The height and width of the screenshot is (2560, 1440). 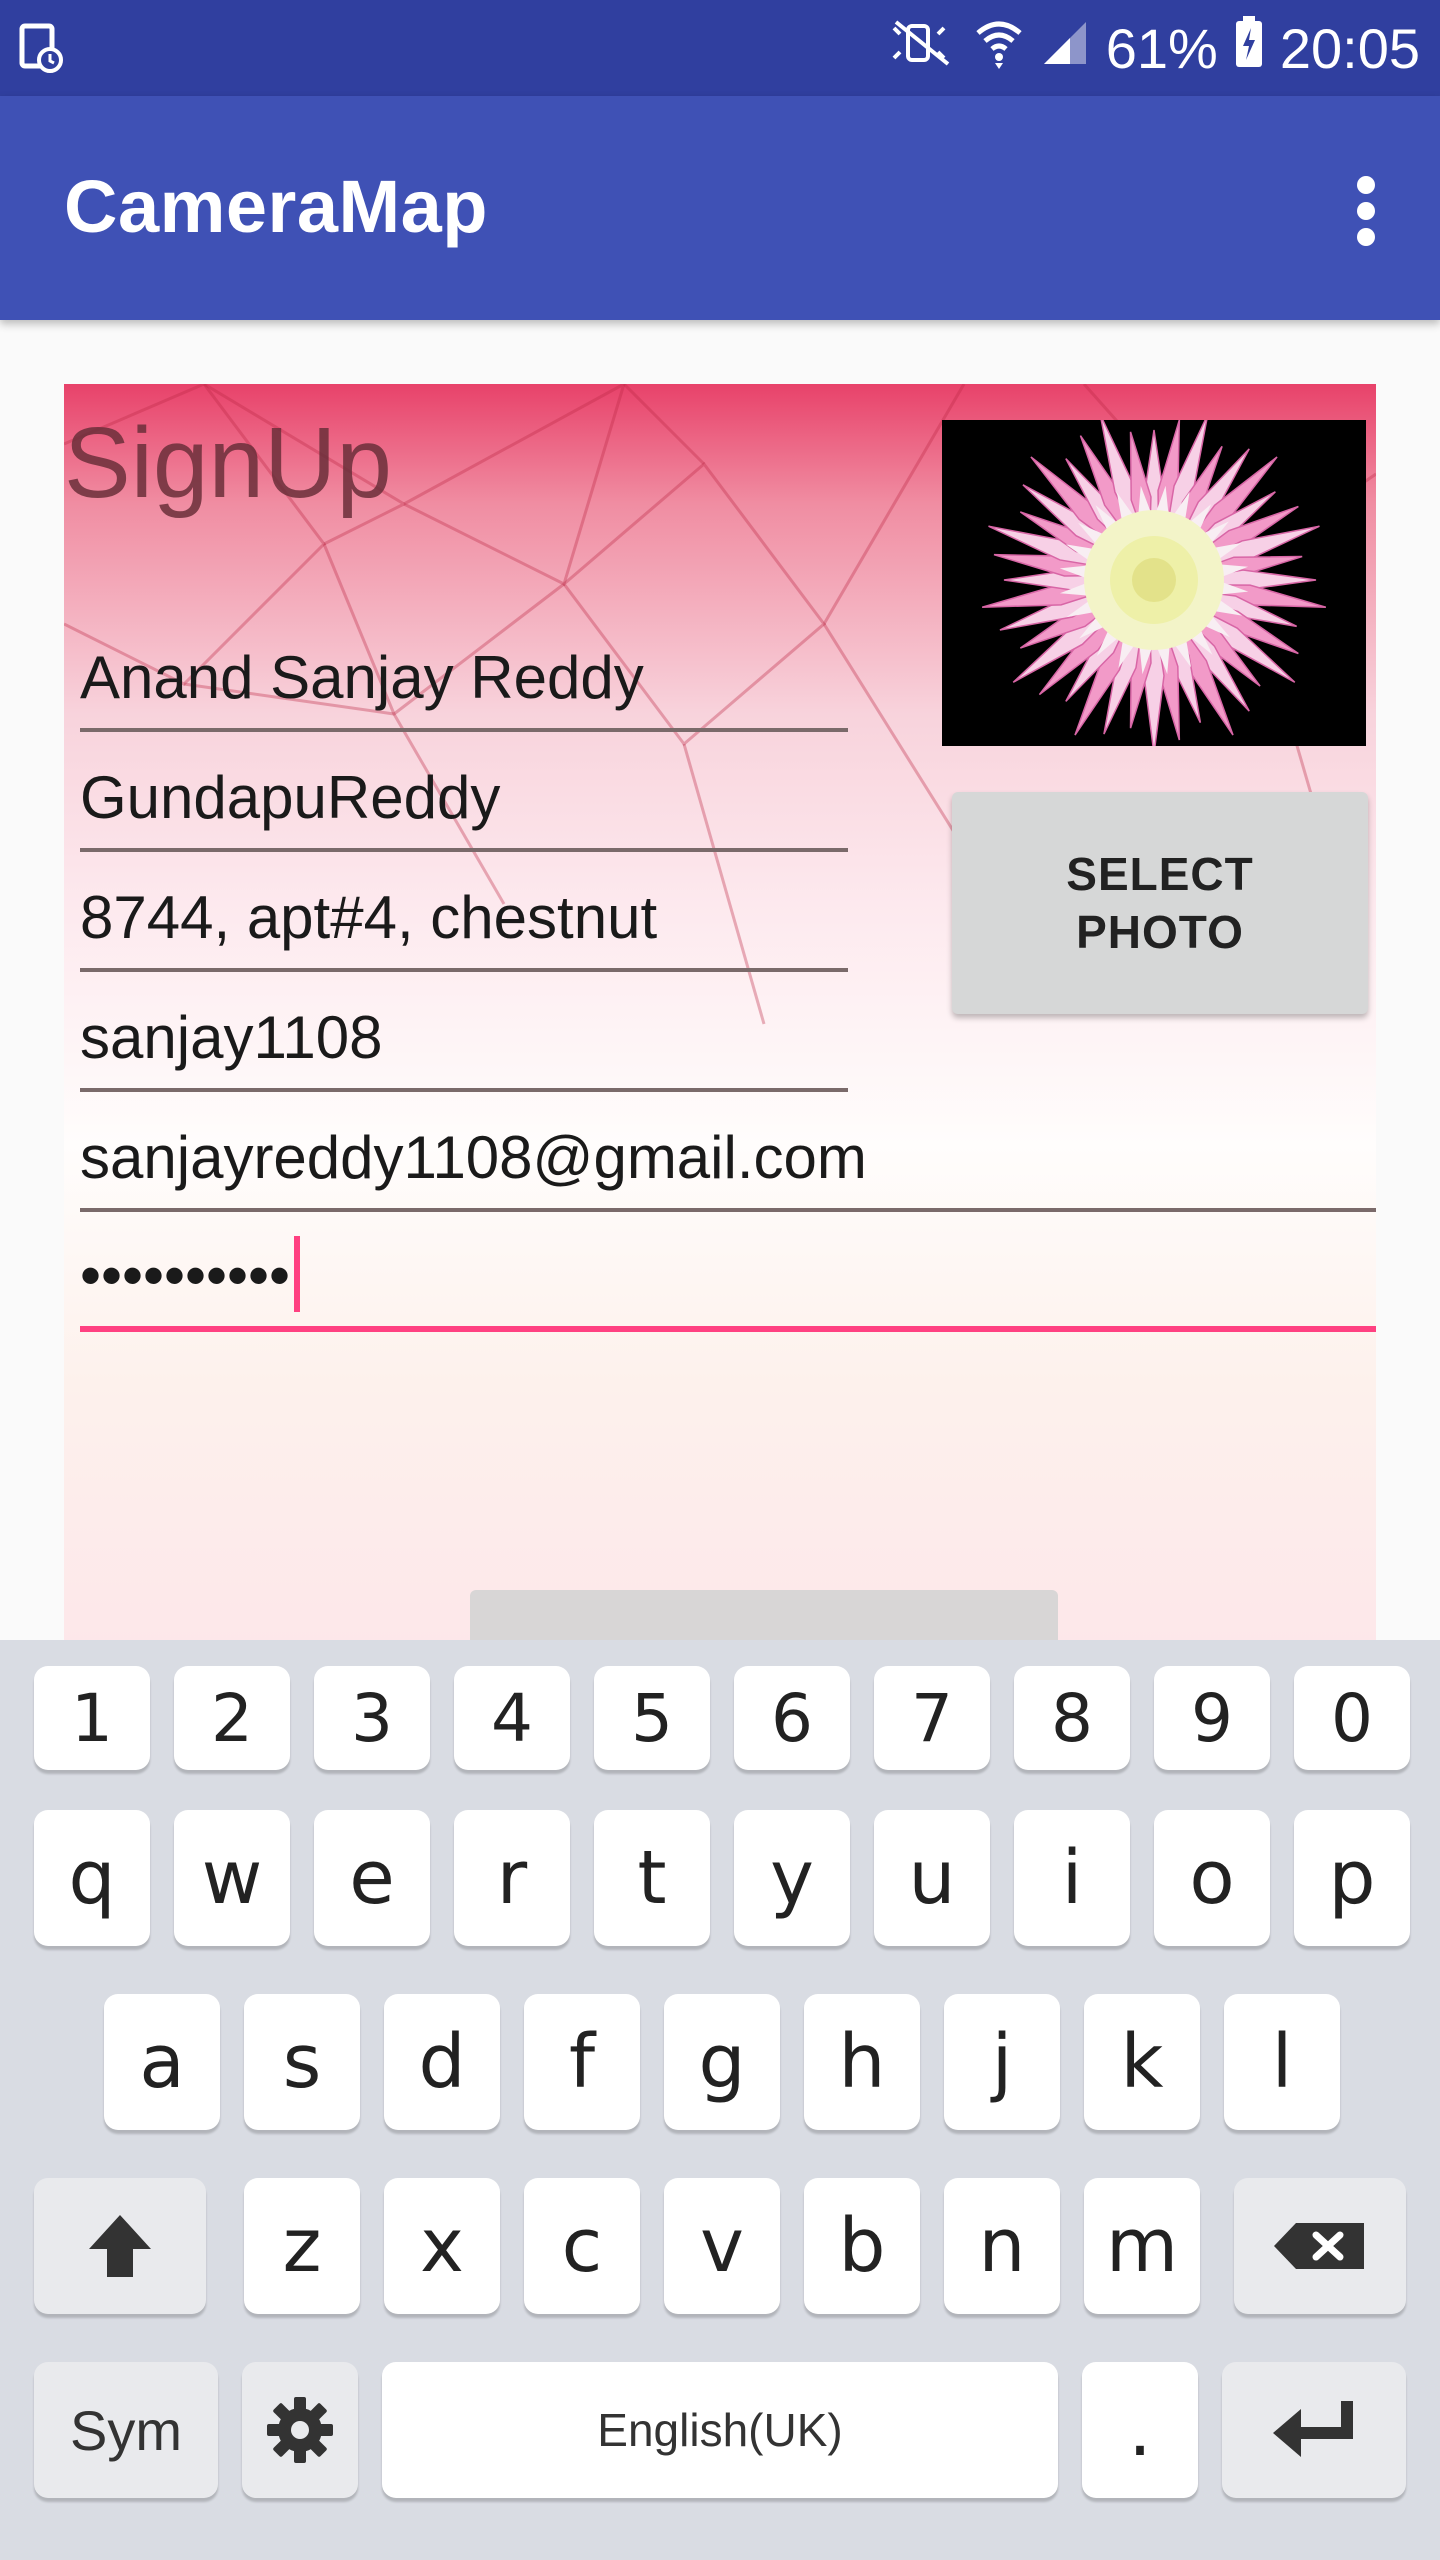 What do you see at coordinates (1352, 1878) in the screenshot?
I see `letter-p-key: p` at bounding box center [1352, 1878].